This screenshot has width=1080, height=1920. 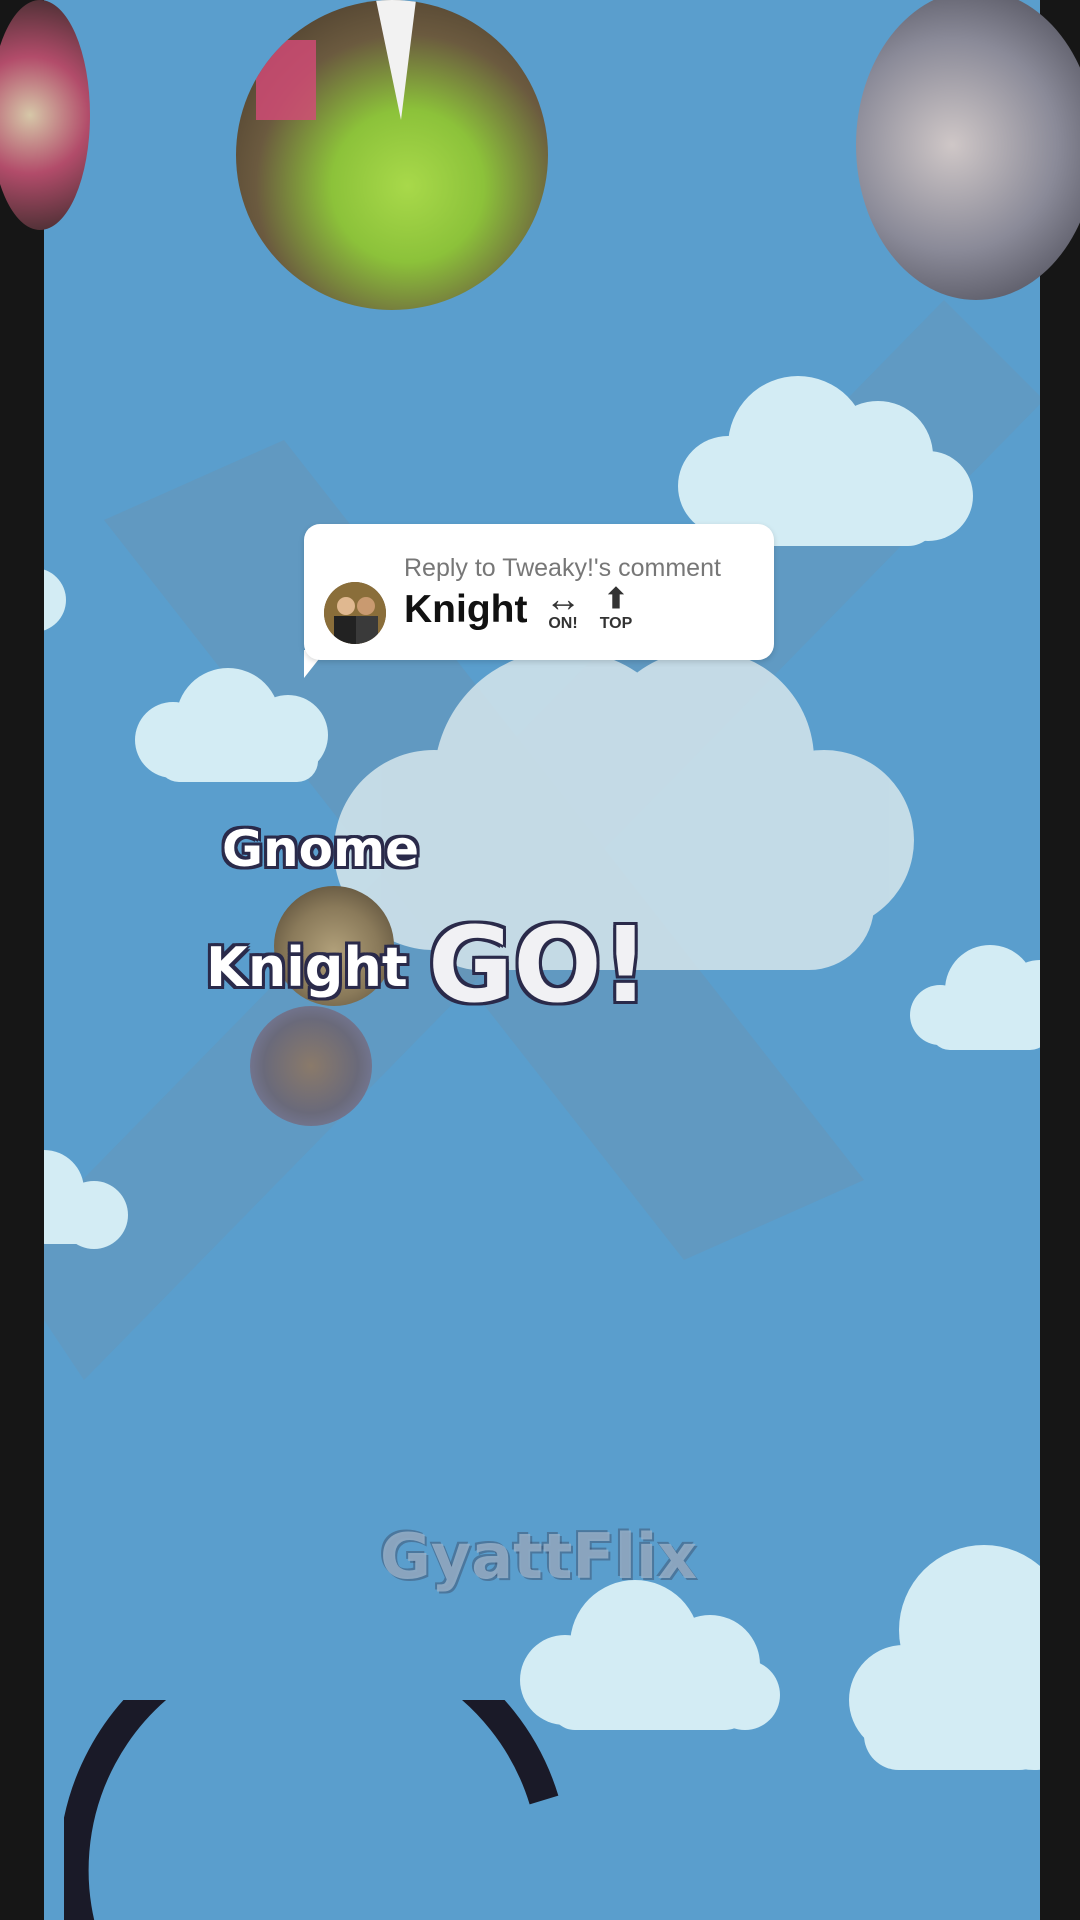 What do you see at coordinates (311, 1810) in the screenshot?
I see `arc-graphic` at bounding box center [311, 1810].